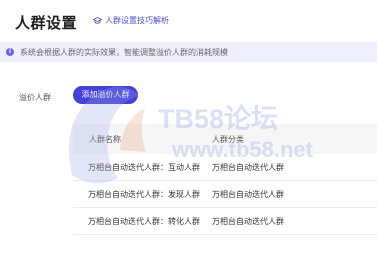 The width and height of the screenshot is (377, 253). What do you see at coordinates (35, 97) in the screenshot?
I see `premium-crowd-label: 溢价人群` at bounding box center [35, 97].